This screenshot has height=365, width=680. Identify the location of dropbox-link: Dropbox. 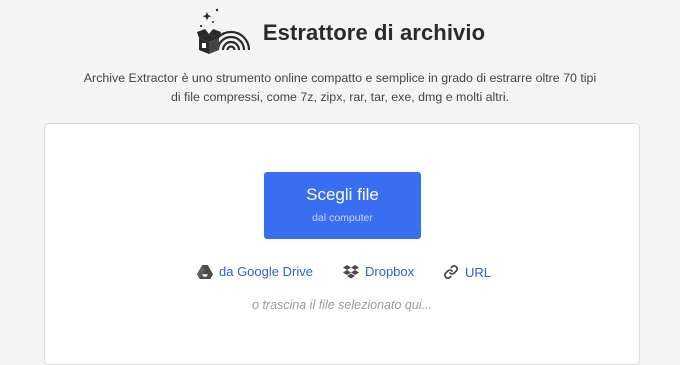
(378, 271).